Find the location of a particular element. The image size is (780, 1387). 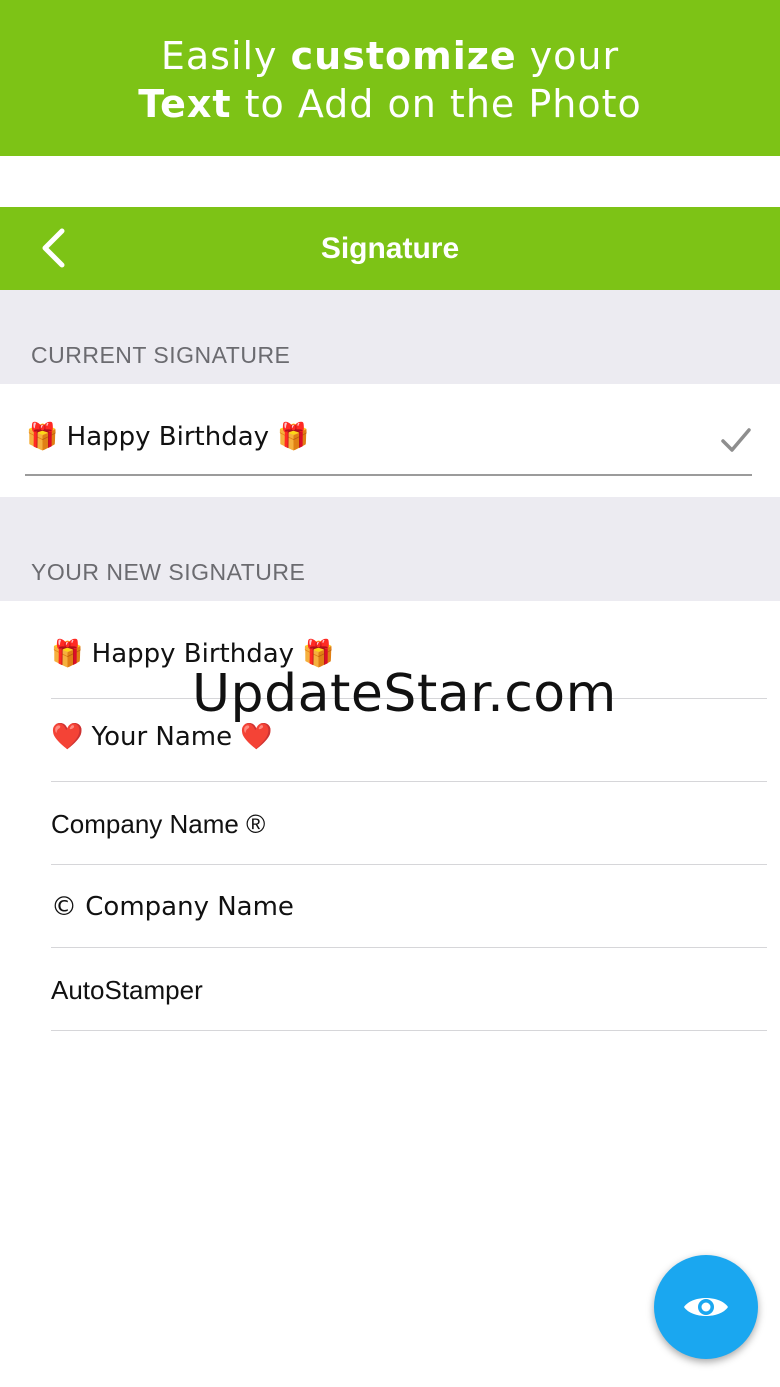

list-item-label: Company Name ® is located at coordinates (158, 824).